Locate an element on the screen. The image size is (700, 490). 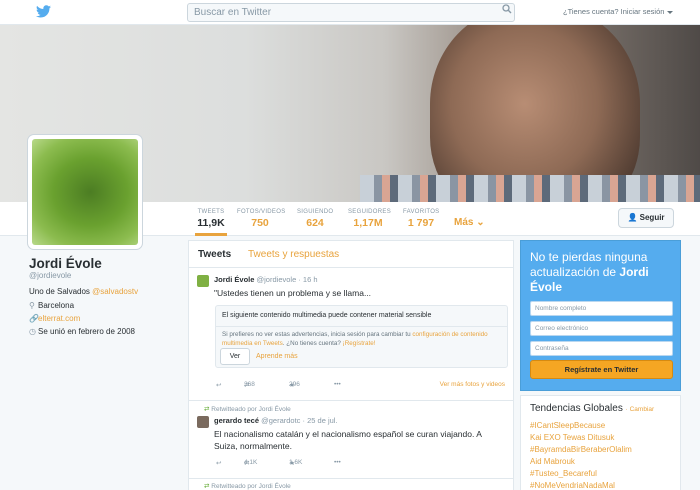
profile-handle: @jordievole is located at coordinates (50, 275).